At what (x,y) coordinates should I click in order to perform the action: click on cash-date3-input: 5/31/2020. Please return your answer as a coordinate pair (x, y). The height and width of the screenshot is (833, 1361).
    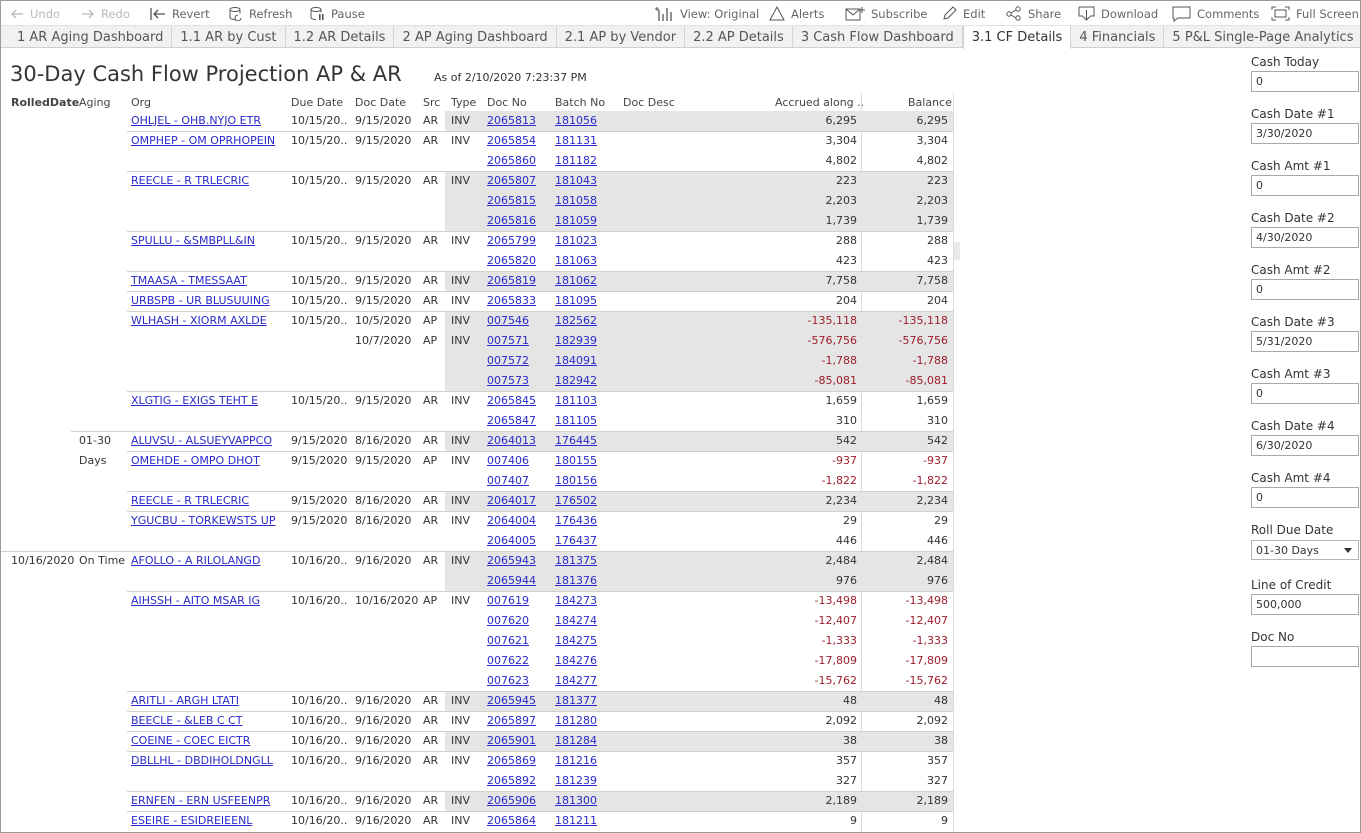
    Looking at the image, I should click on (1305, 341).